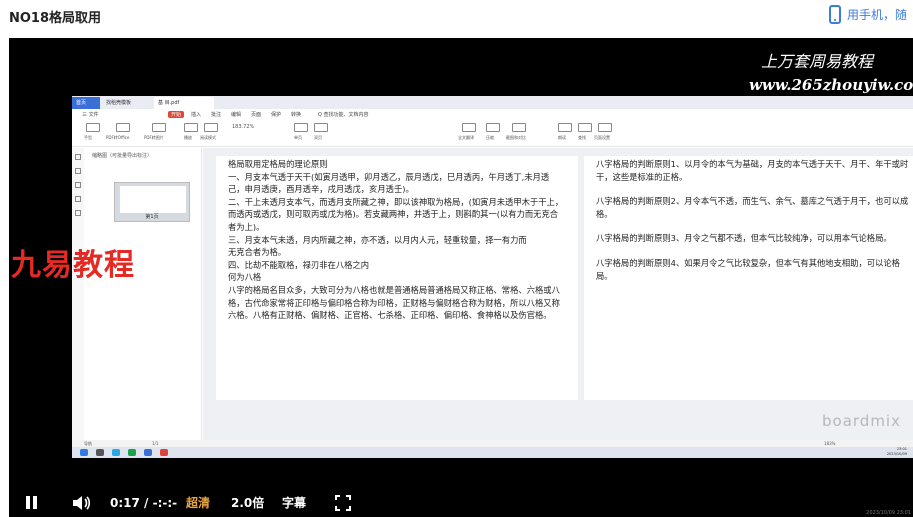 Image resolution: width=913 pixels, height=517 pixels. I want to click on tool-label: 单页, so click(298, 137).